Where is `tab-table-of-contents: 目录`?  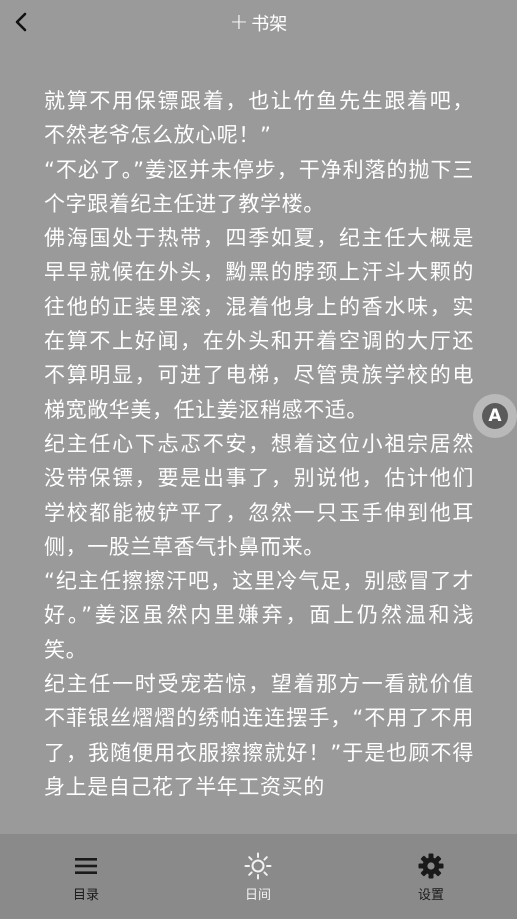 tab-table-of-contents: 目录 is located at coordinates (86, 877).